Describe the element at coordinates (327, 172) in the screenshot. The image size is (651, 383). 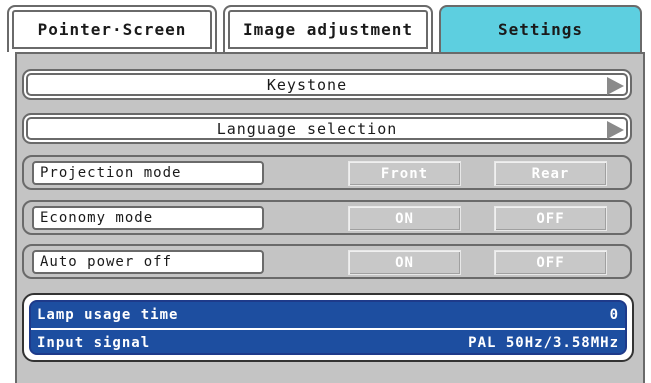
I see `projection-mode-row: Projection mode Front Rear` at that location.